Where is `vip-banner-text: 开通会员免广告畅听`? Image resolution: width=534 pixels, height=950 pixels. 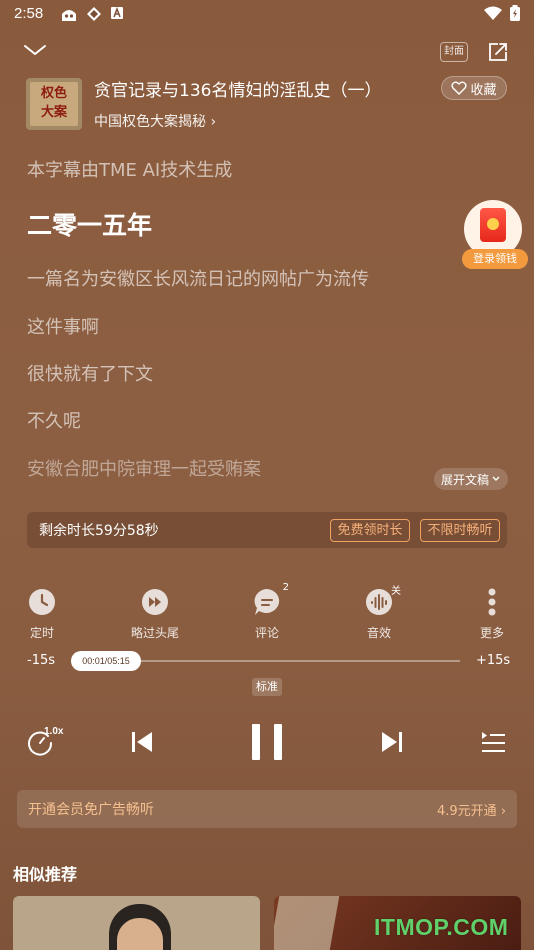 vip-banner-text: 开通会员免广告畅听 is located at coordinates (91, 810).